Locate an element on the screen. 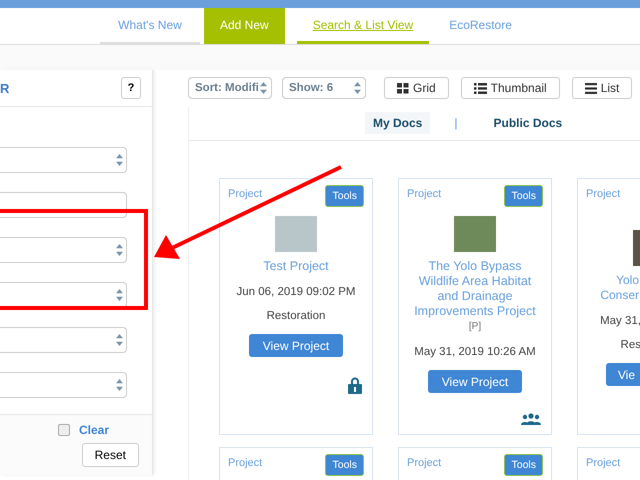 This screenshot has height=480, width=640. category-text: Restoration is located at coordinates (296, 316).